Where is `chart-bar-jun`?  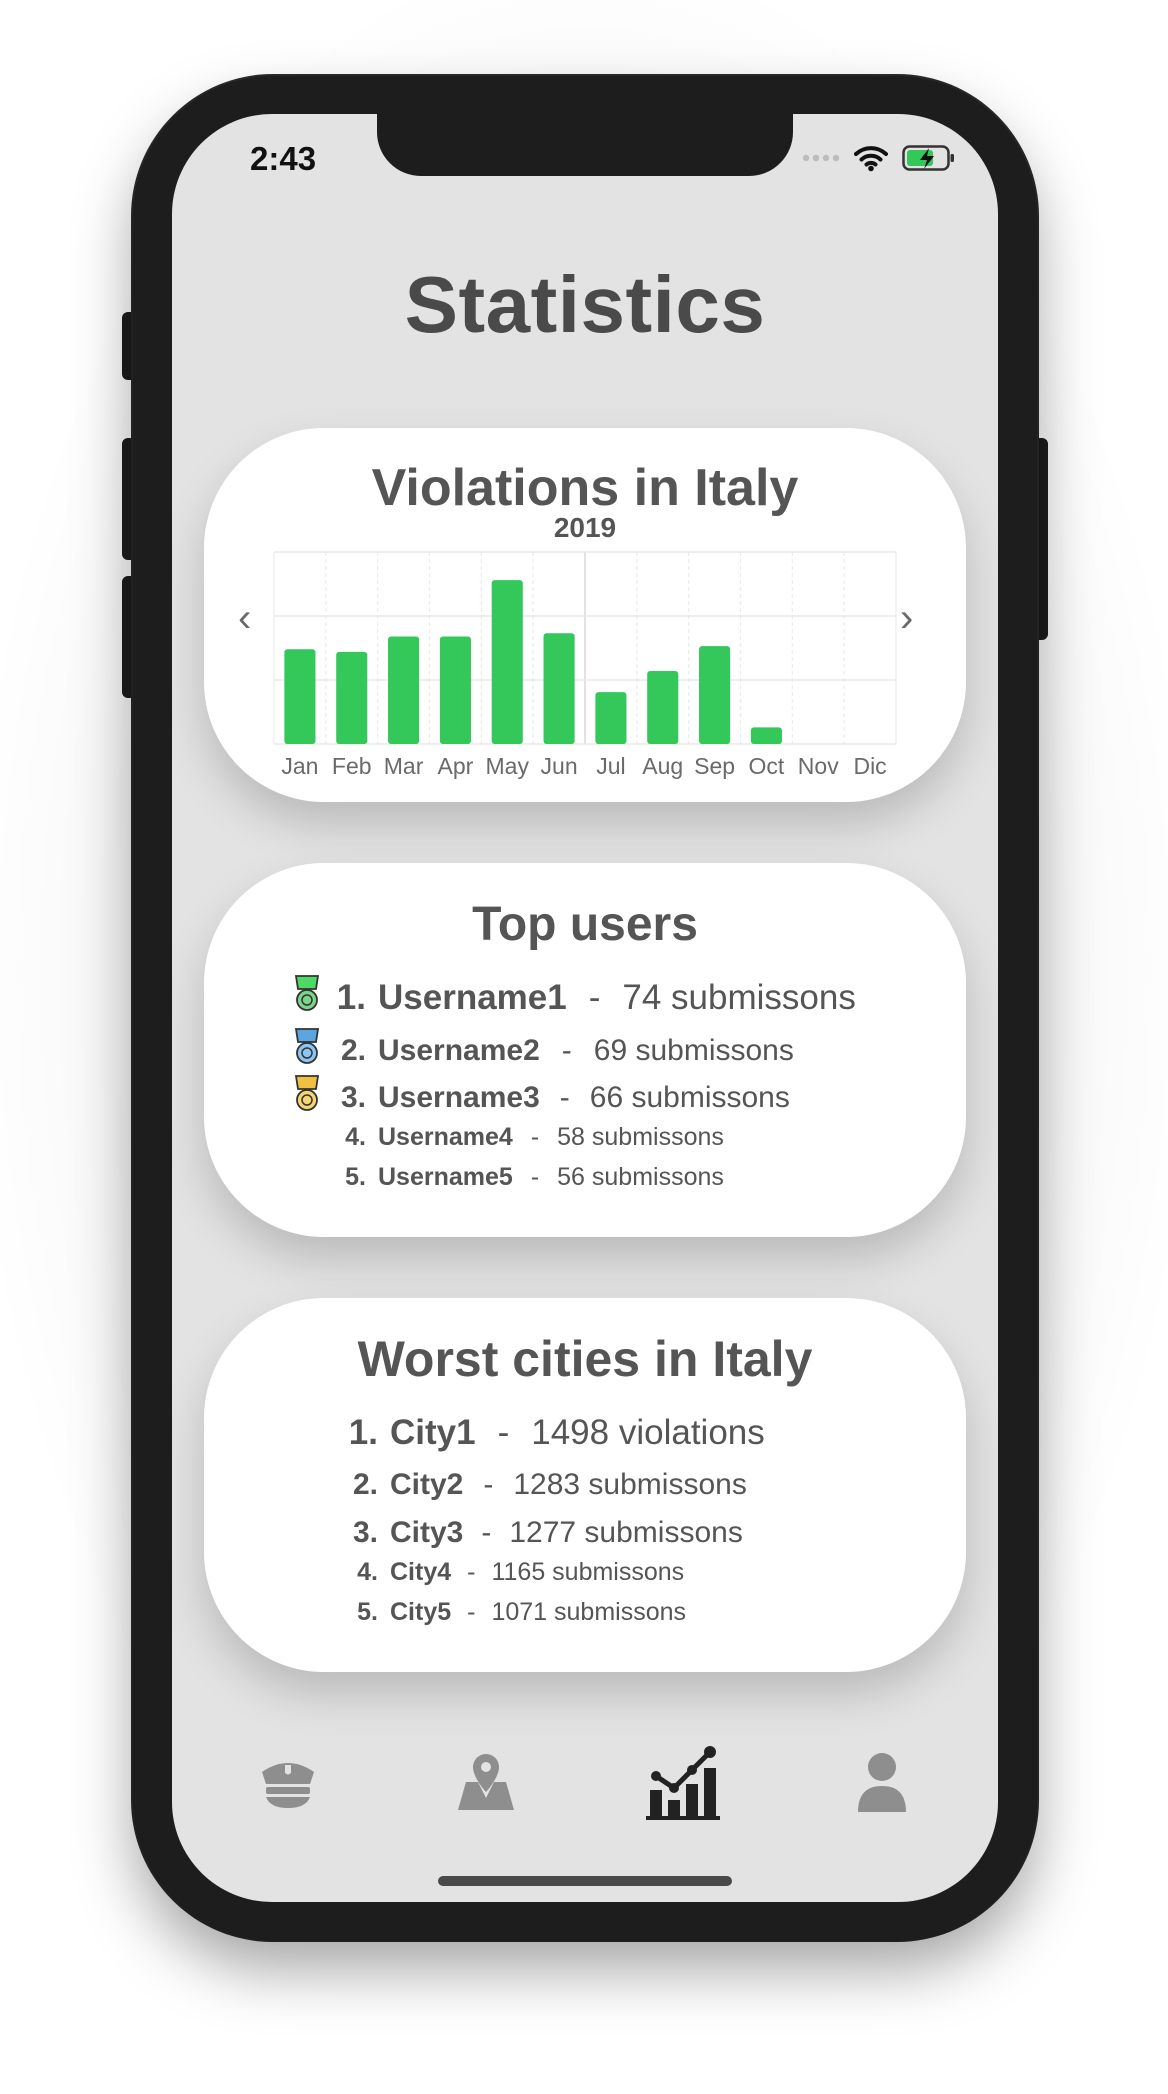
chart-bar-jun is located at coordinates (559, 688).